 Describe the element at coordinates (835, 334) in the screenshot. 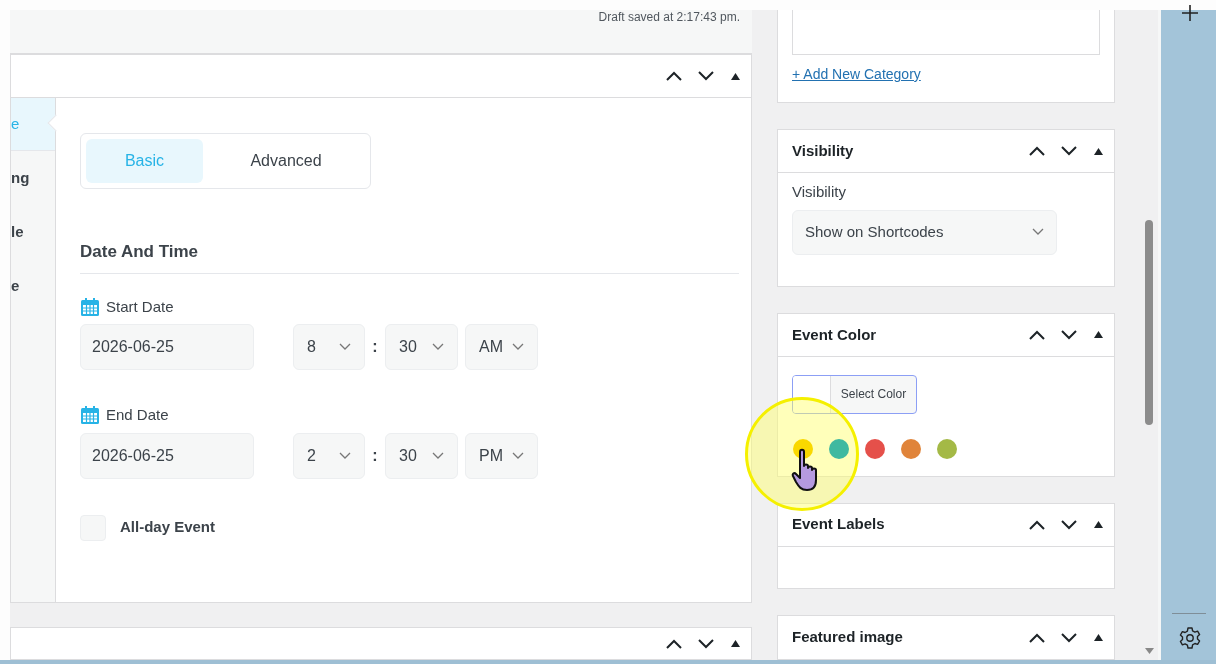

I see `panel-title: Event Color` at that location.